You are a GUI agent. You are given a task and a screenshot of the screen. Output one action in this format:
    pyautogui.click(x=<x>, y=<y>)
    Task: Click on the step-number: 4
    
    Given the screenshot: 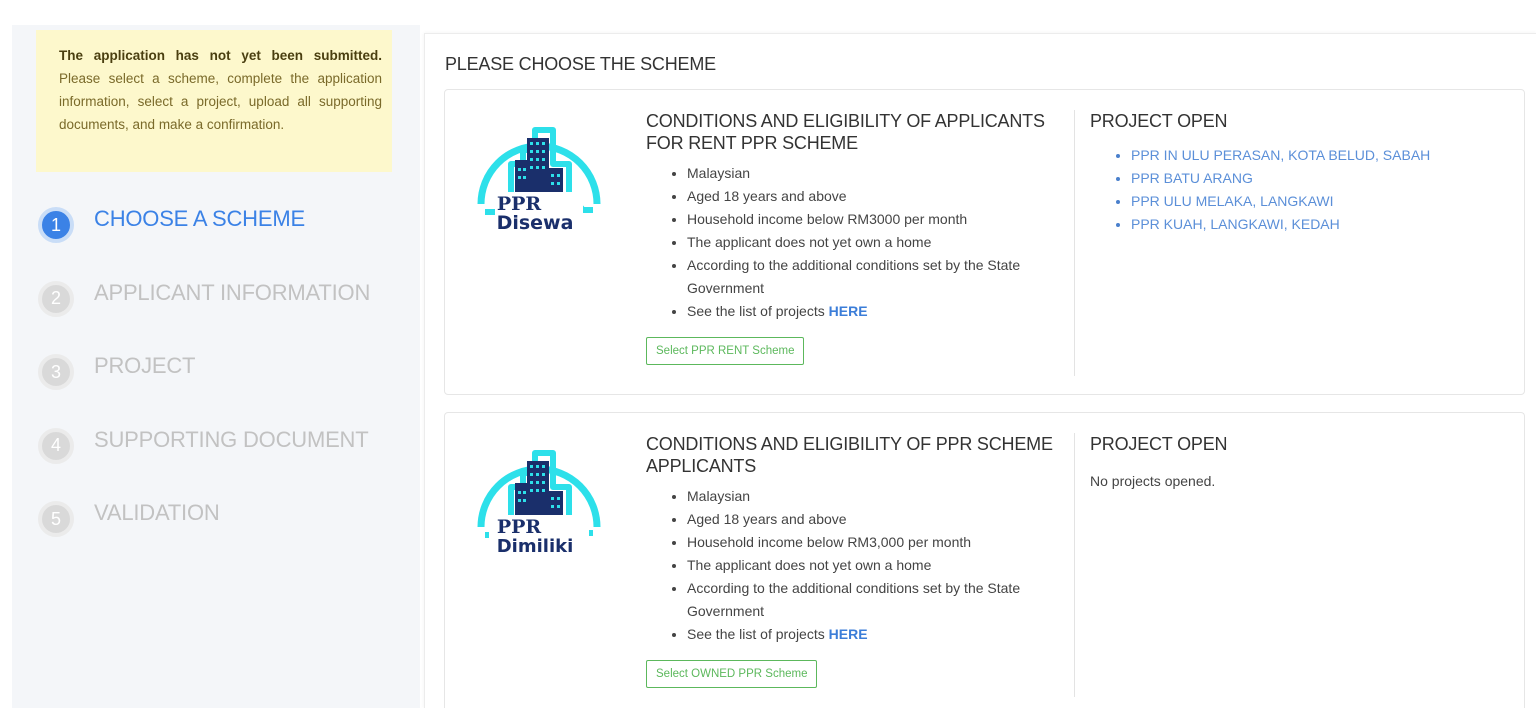 What is the action you would take?
    pyautogui.click(x=56, y=445)
    